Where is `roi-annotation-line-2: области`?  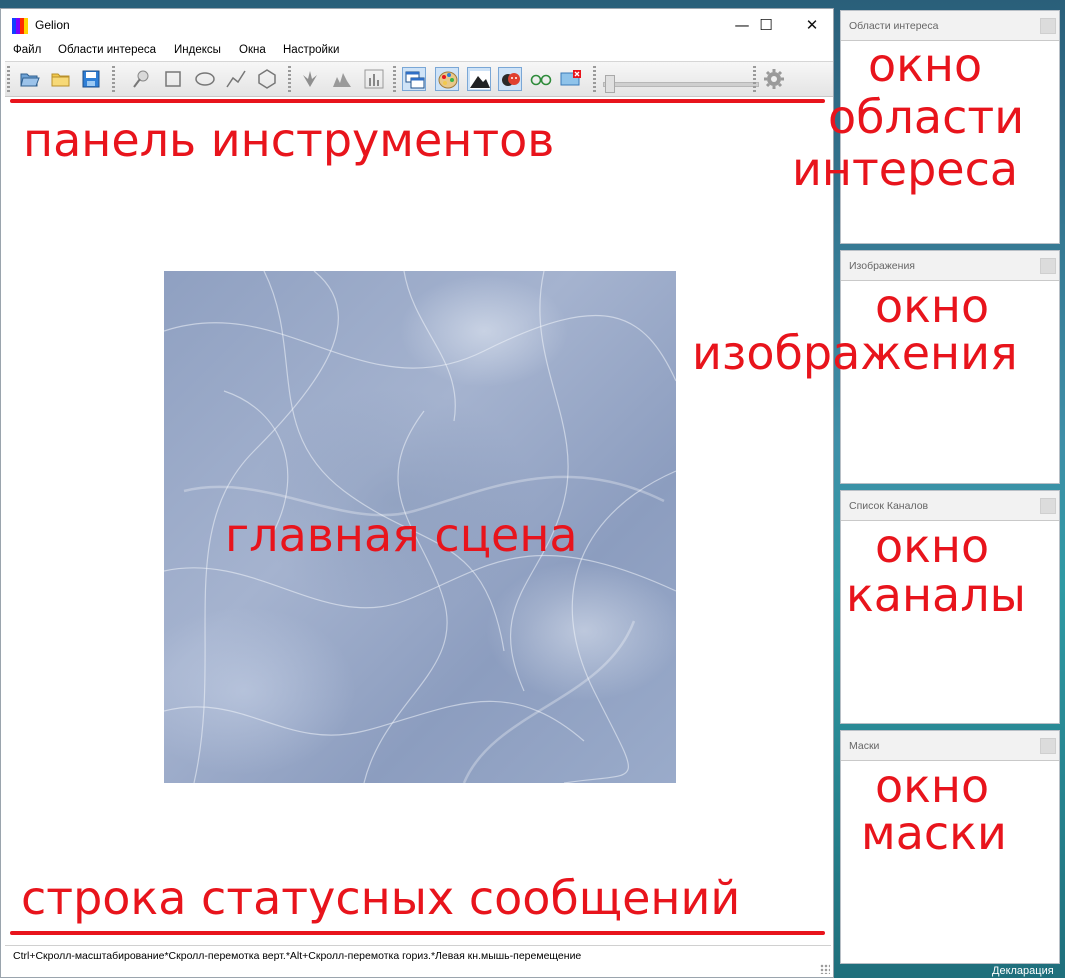
roi-annotation-line-2: области is located at coordinates (926, 117).